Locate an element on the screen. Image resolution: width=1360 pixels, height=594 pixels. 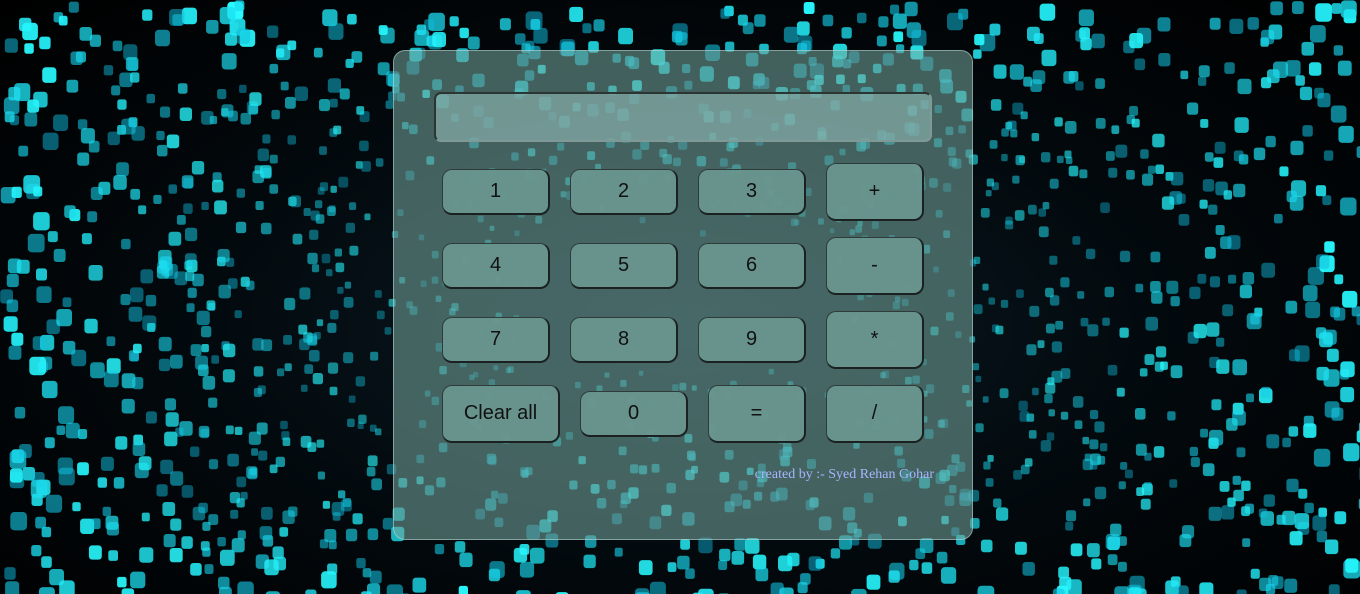
button-minus: - is located at coordinates (875, 266).